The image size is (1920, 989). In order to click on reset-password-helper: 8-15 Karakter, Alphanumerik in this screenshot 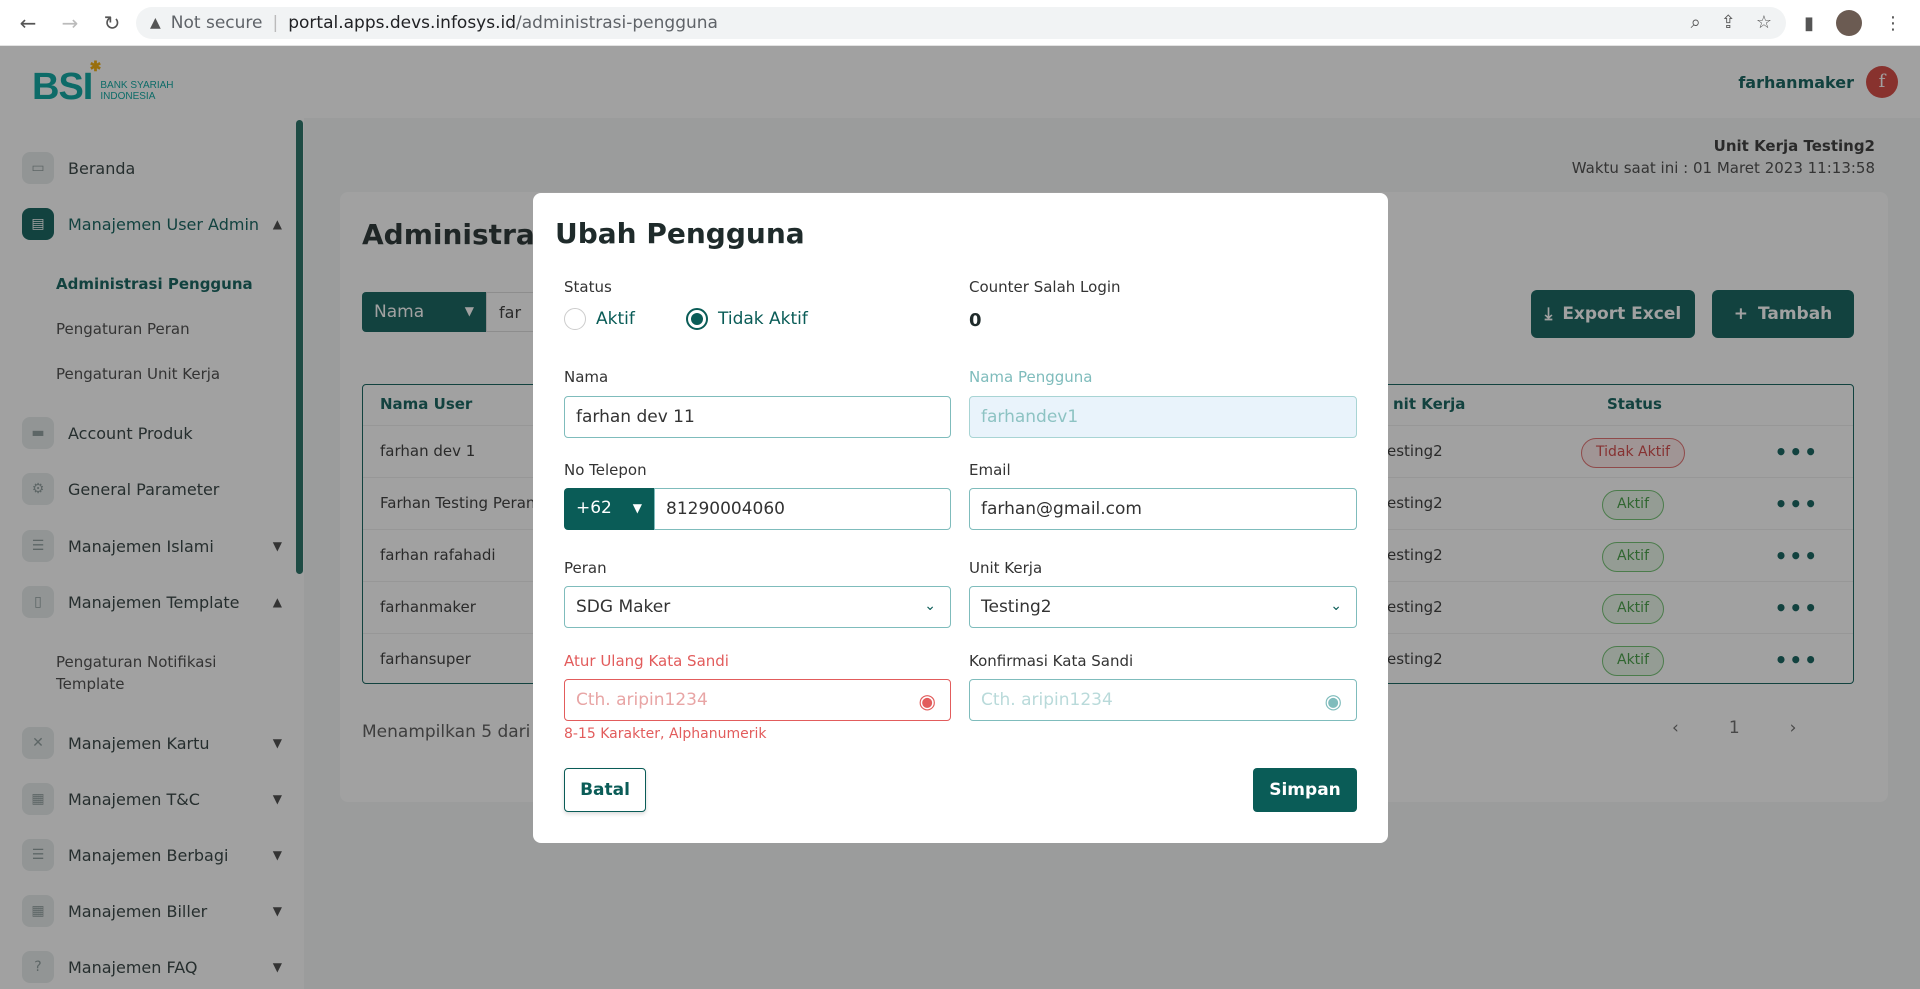, I will do `click(665, 734)`.